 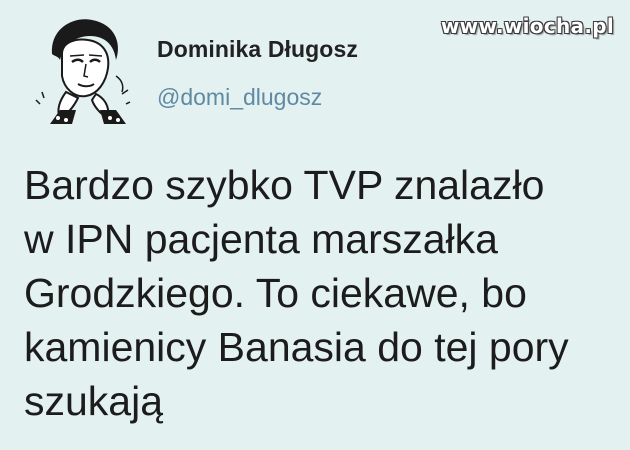 What do you see at coordinates (527, 26) in the screenshot?
I see `watermark: www.wiocha.pl` at bounding box center [527, 26].